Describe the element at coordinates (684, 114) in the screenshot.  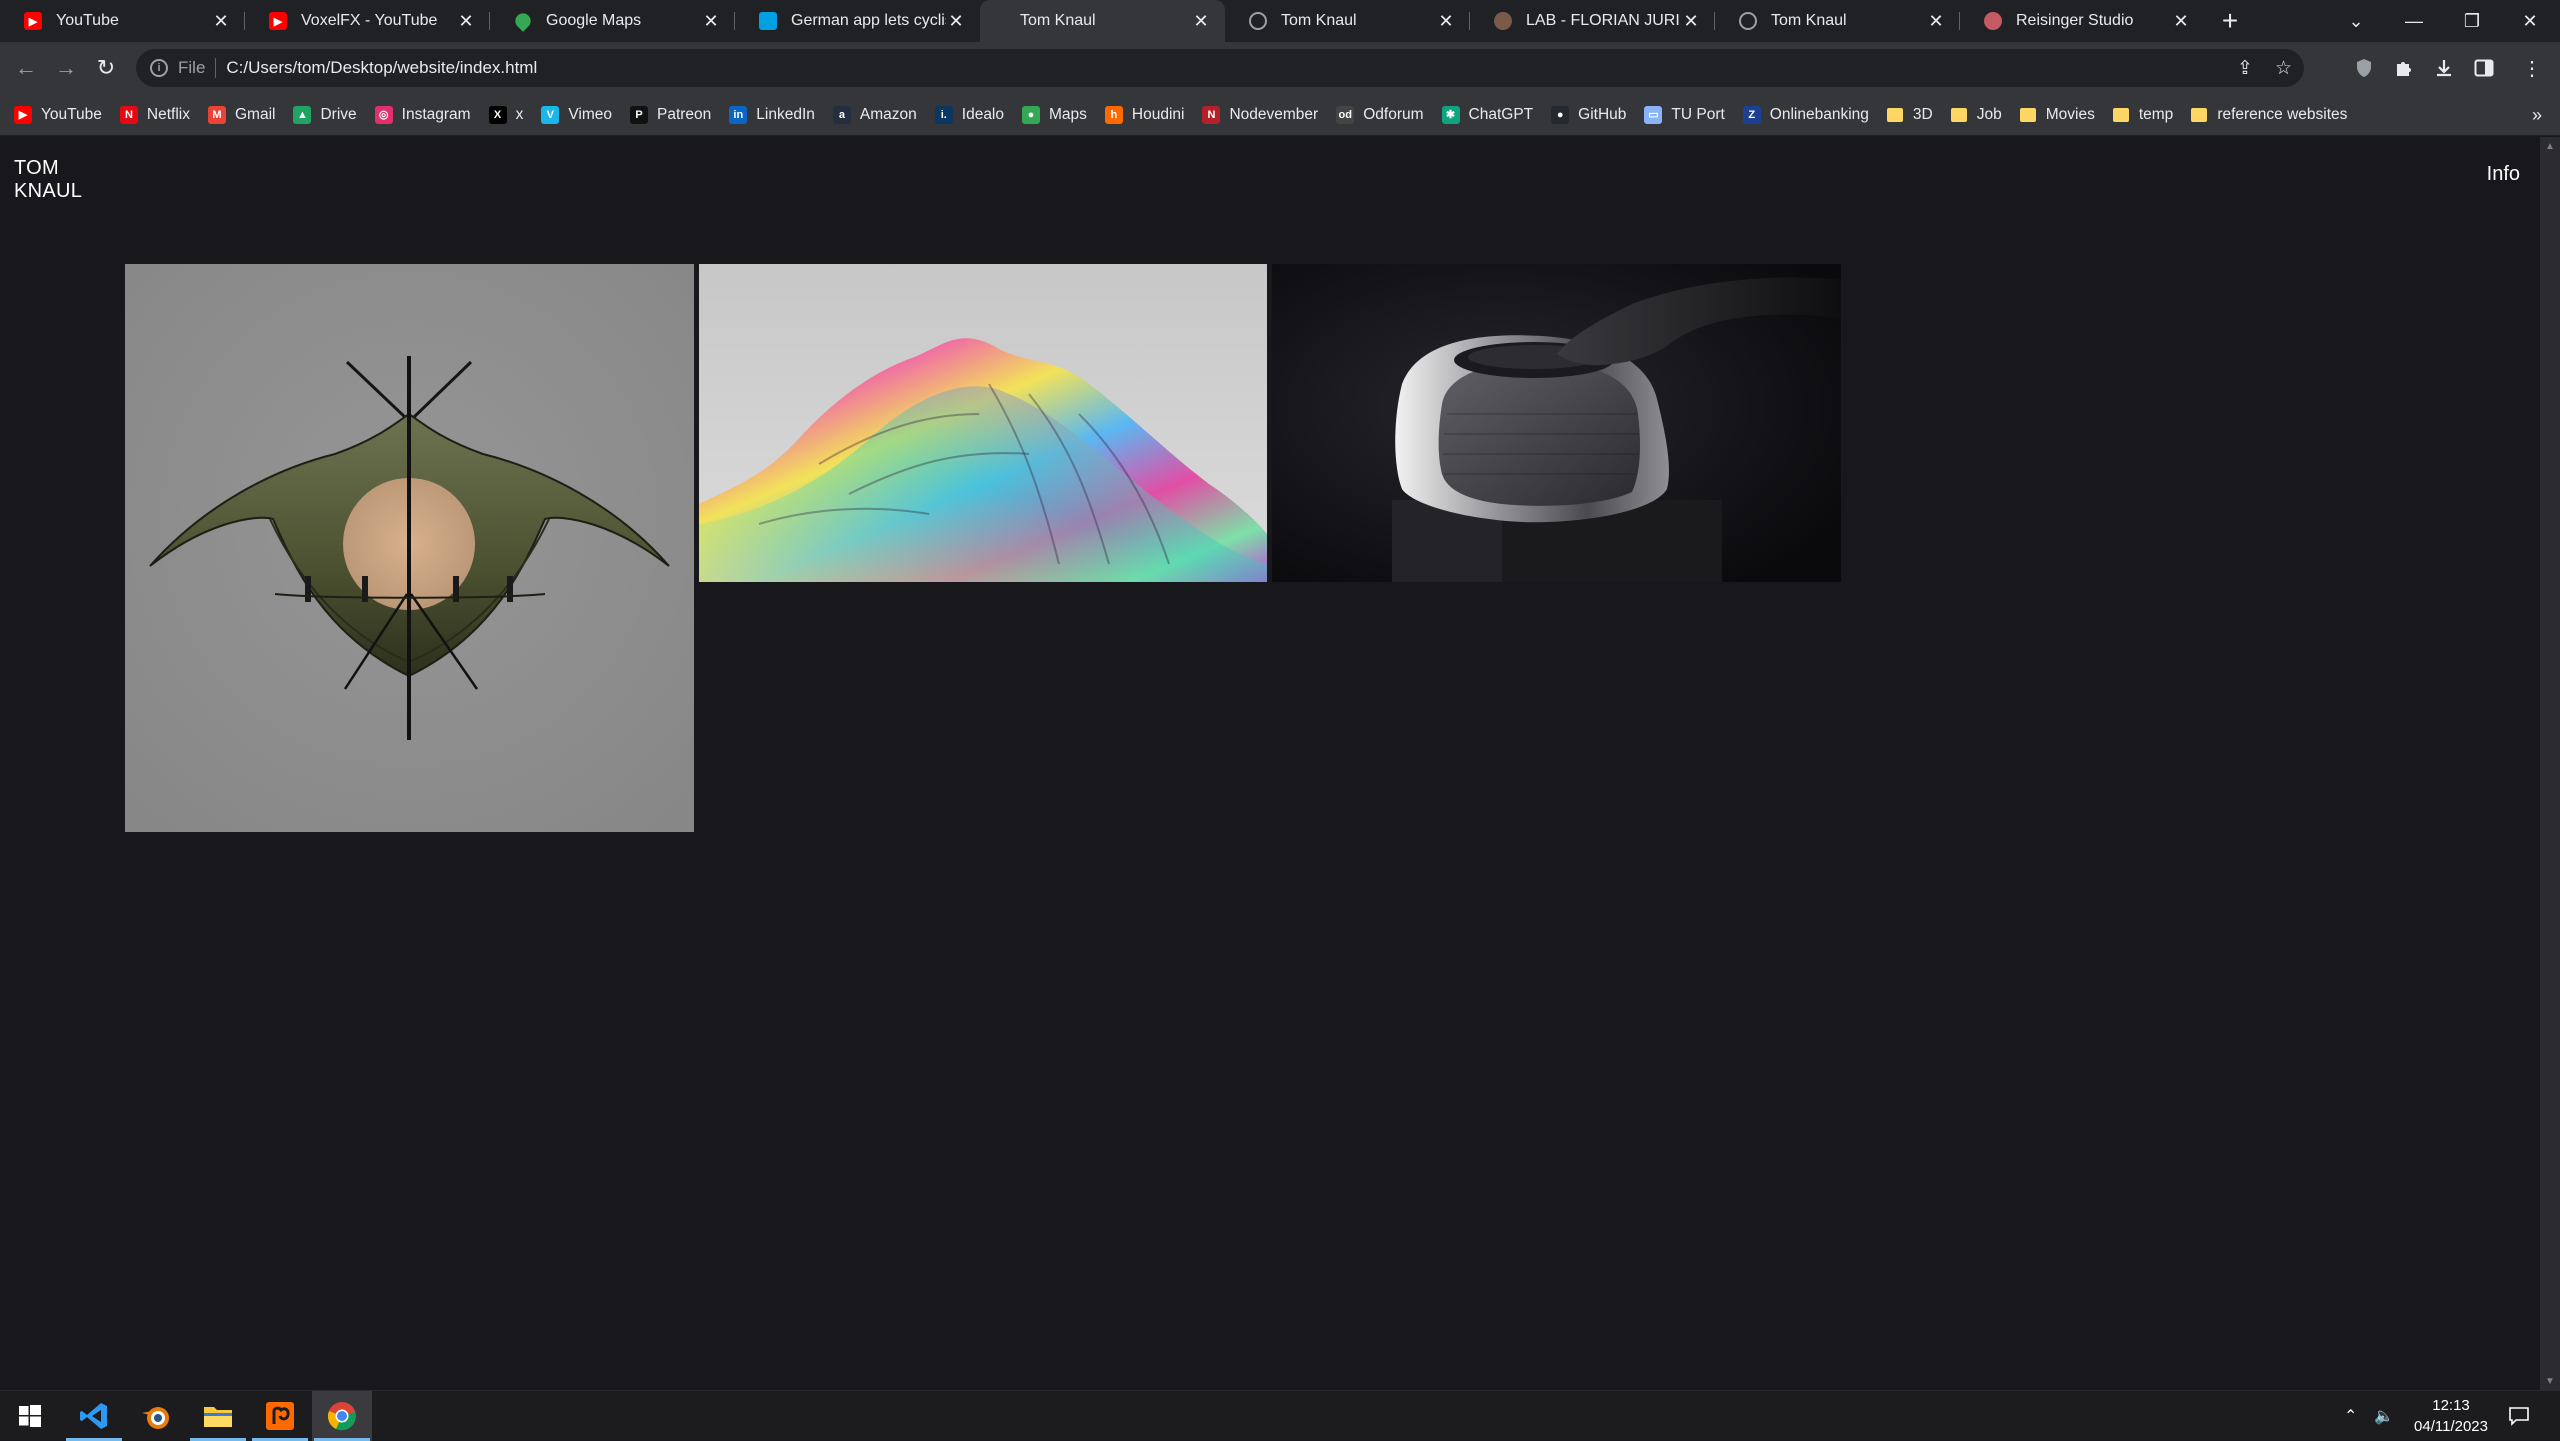
I see `bookmark-label: Patreon` at that location.